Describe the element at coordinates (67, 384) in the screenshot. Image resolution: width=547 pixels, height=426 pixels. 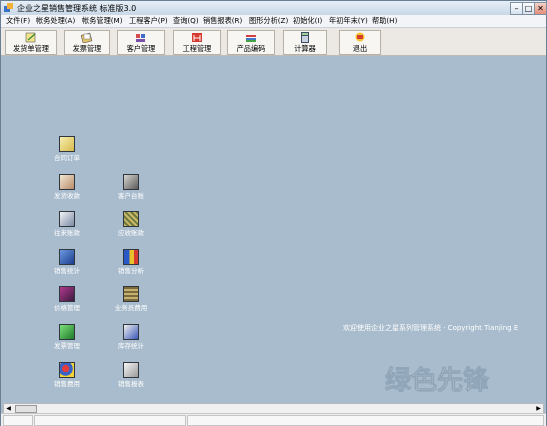
I see `desk-label: 销售费用` at that location.